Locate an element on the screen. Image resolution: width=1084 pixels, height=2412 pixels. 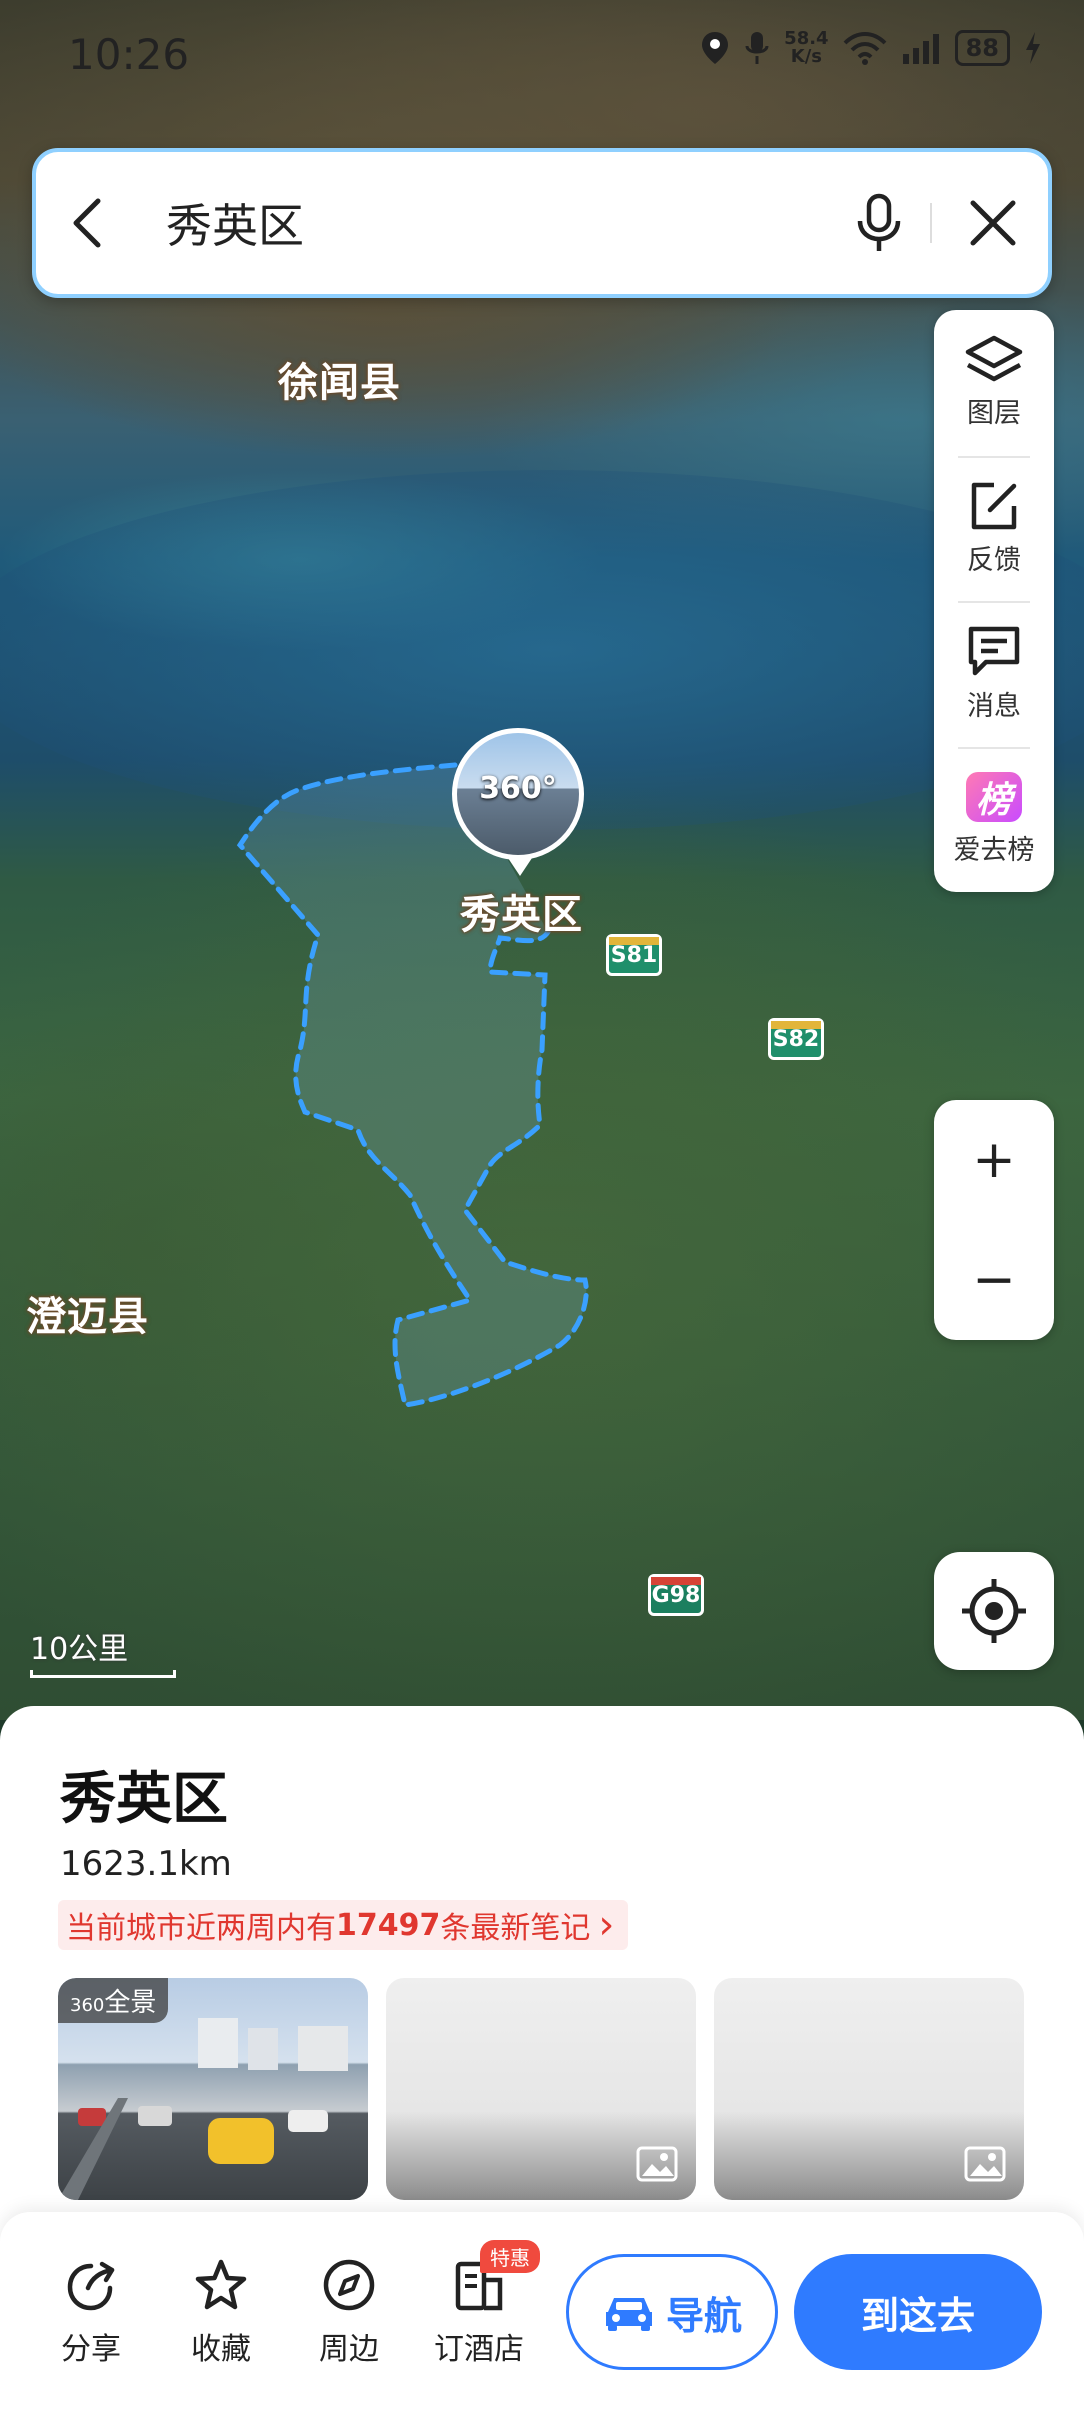
back-button is located at coordinates (86, 223).